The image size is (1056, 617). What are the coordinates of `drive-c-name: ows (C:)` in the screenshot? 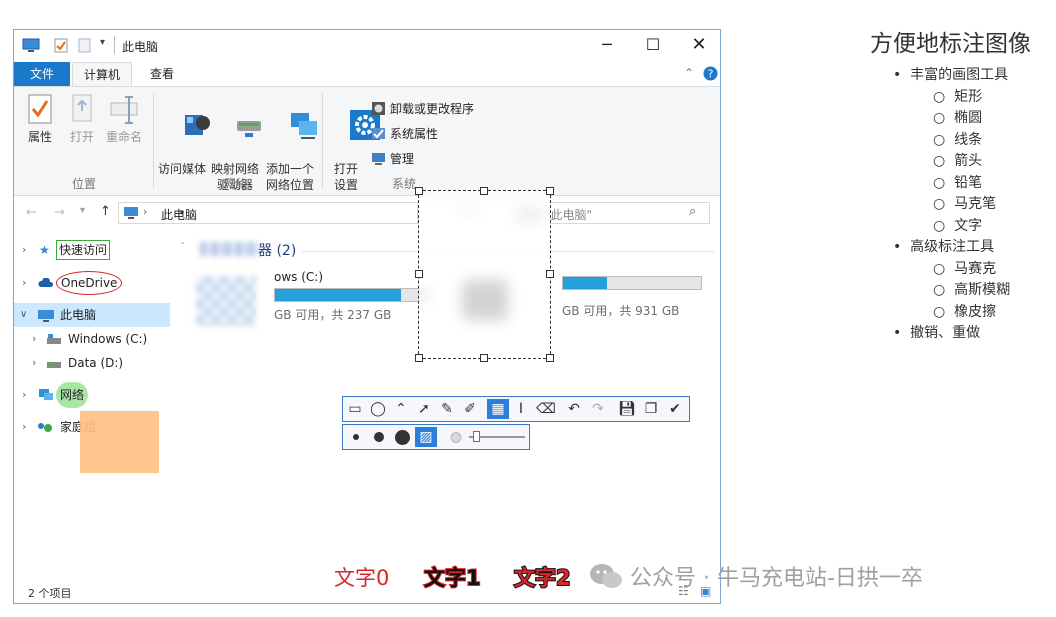 It's located at (299, 277).